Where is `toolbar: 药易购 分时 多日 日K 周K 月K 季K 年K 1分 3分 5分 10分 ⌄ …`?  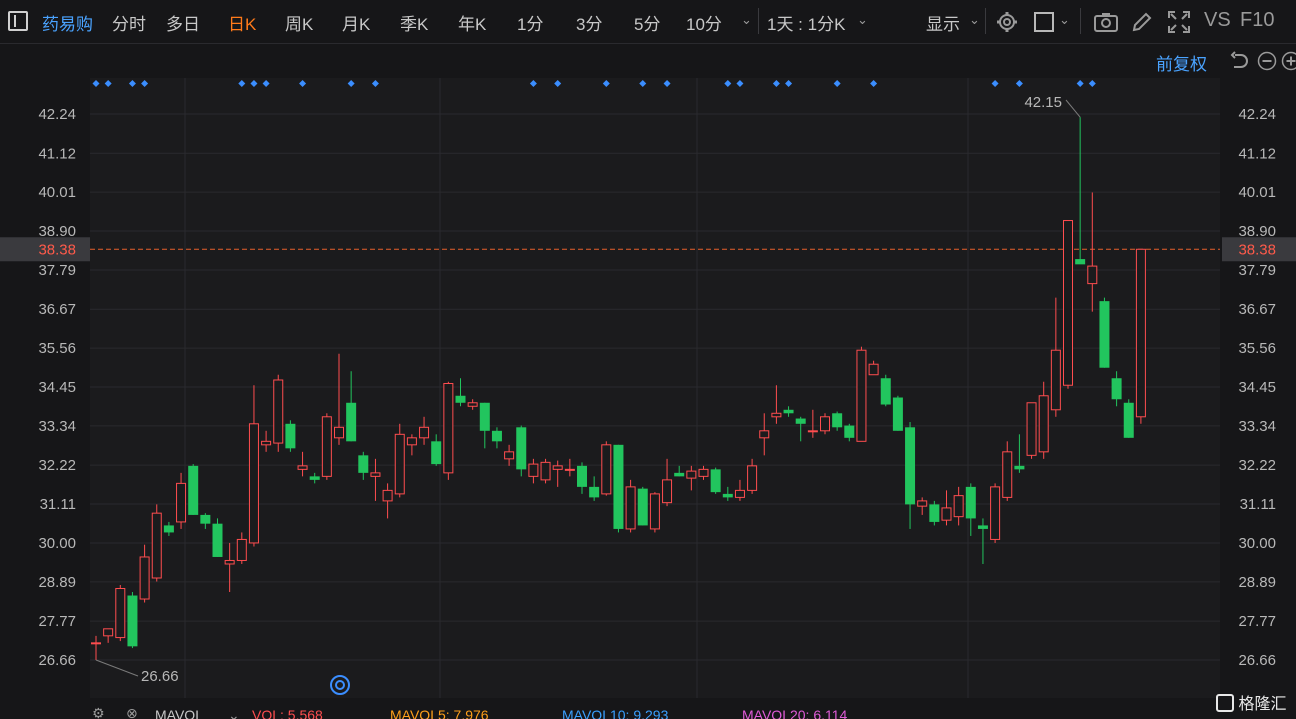
toolbar: 药易购 分时 多日 日K 周K 月K 季K 年K 1分 3分 5分 10分 ⌄ … is located at coordinates (648, 22).